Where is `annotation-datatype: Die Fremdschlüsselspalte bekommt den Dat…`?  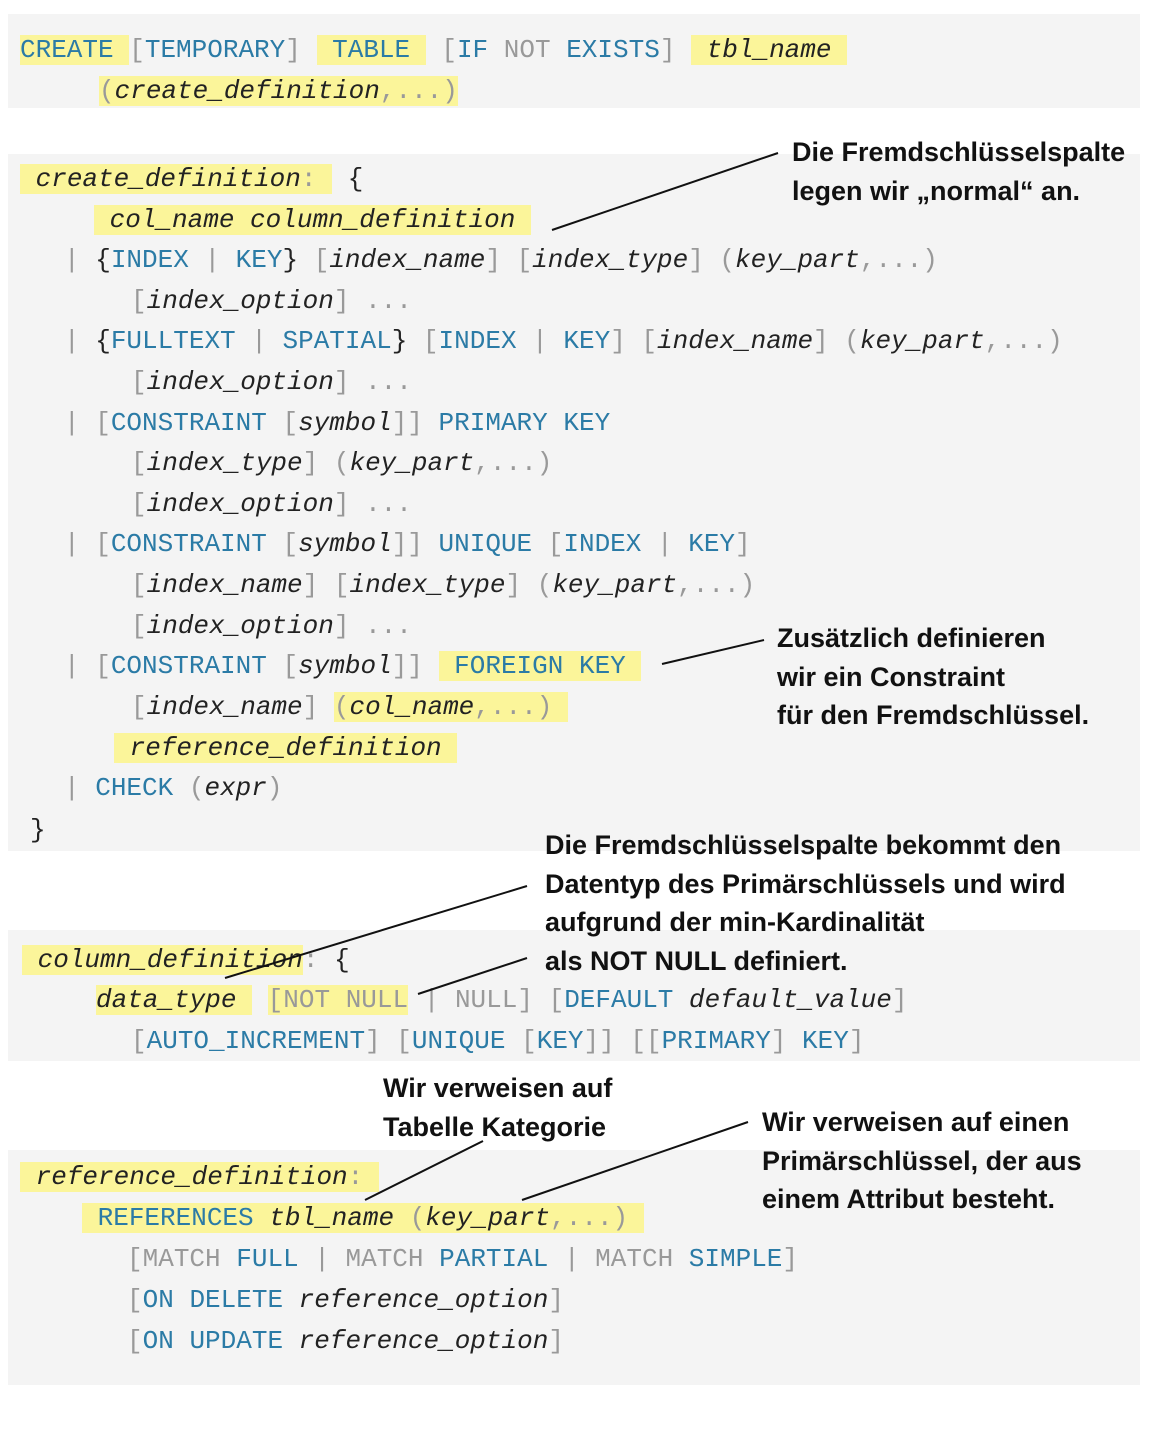
annotation-datatype: Die Fremdschlüsselspalte bekommt den Dat… is located at coordinates (805, 903).